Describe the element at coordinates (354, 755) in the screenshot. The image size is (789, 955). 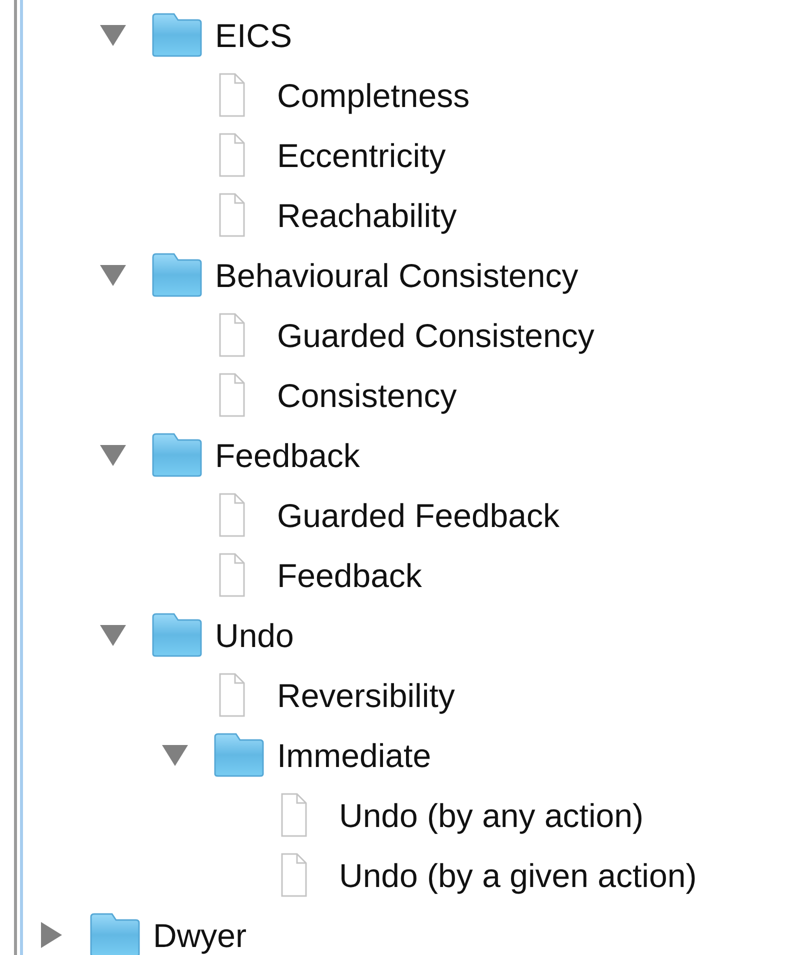
I see `tree-item-label: Immediate` at that location.